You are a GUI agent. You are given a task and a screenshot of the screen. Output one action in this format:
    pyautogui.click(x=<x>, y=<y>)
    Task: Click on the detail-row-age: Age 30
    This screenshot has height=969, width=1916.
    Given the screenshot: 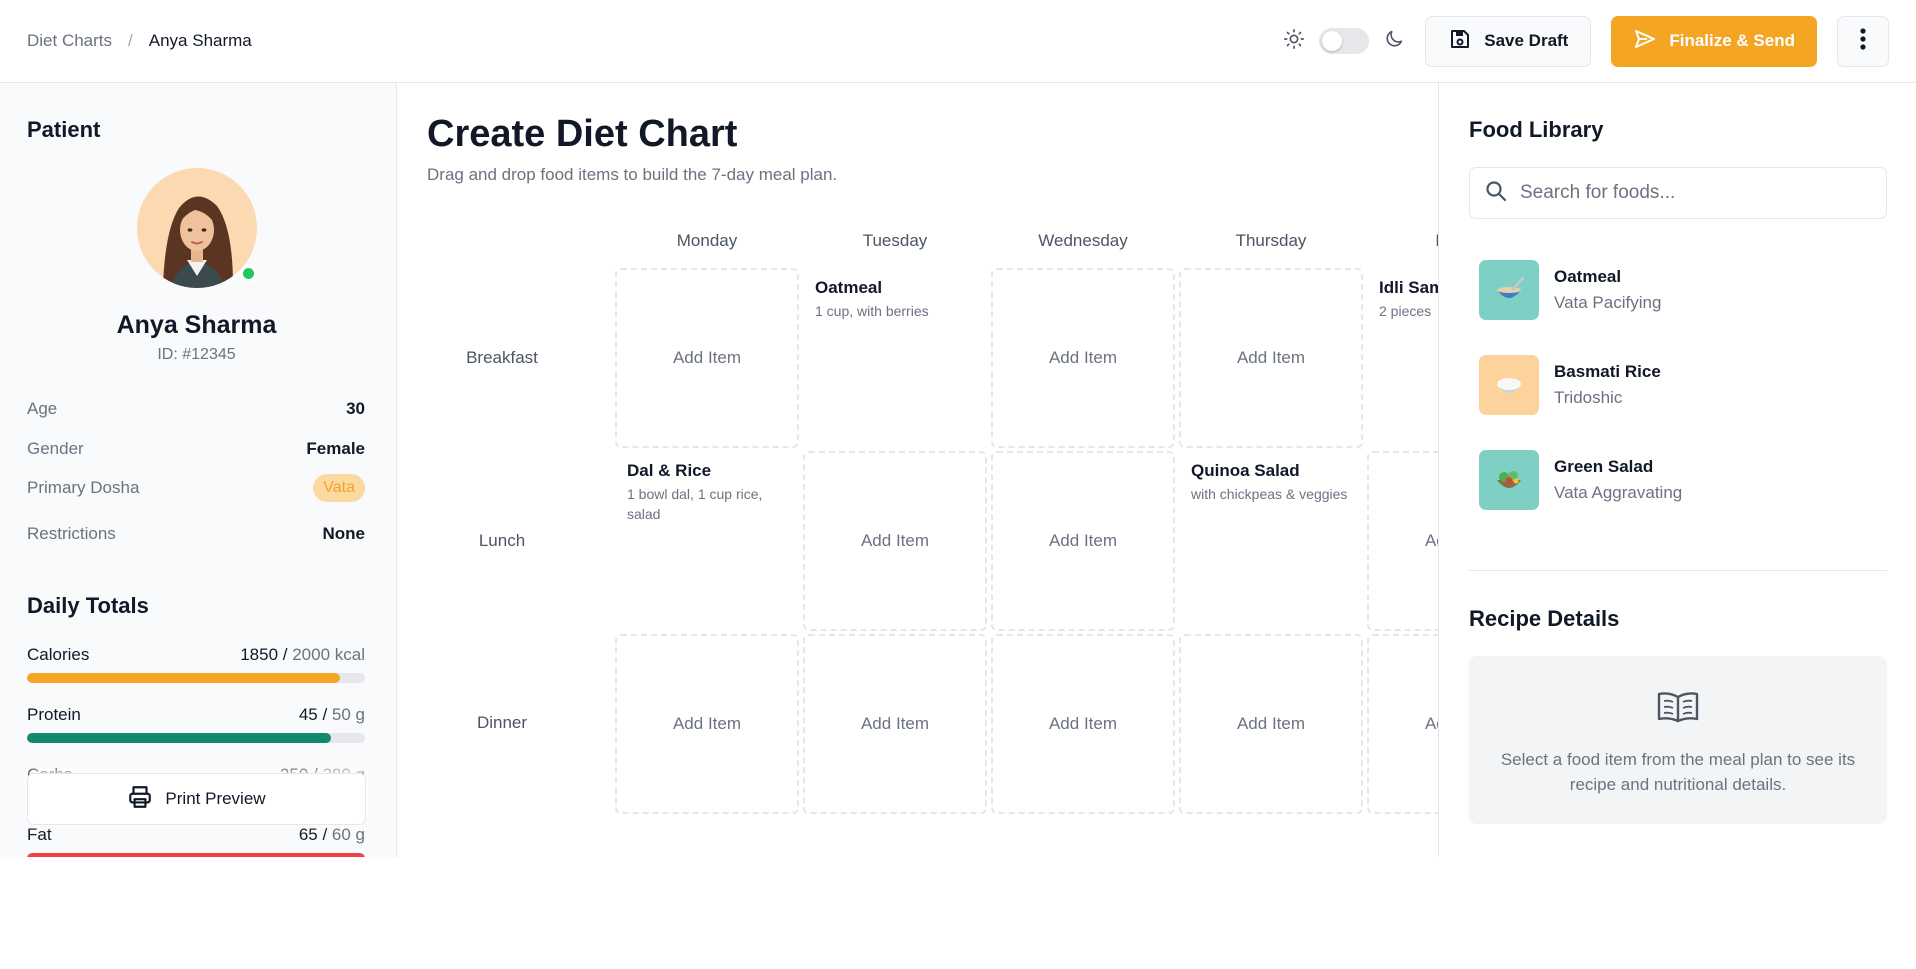 What is the action you would take?
    pyautogui.click(x=196, y=409)
    